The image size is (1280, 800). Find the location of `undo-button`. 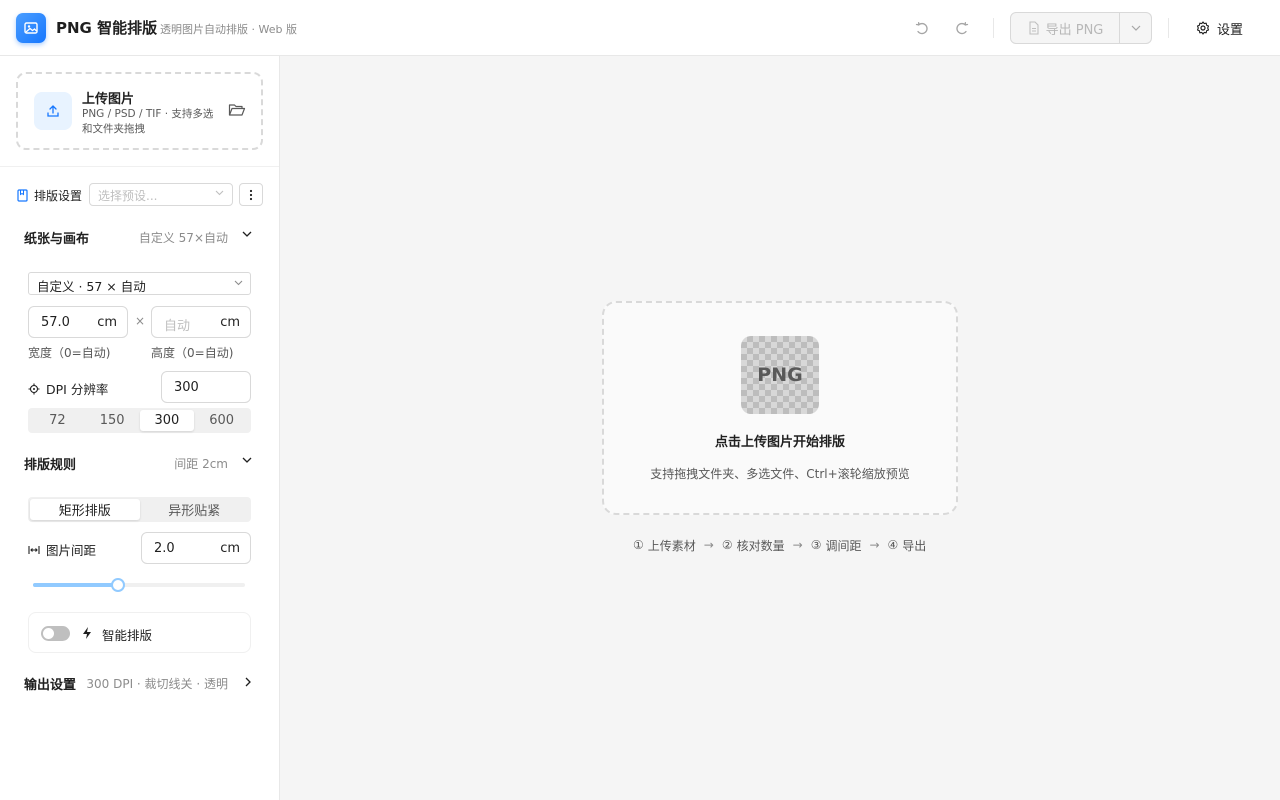

undo-button is located at coordinates (922, 28).